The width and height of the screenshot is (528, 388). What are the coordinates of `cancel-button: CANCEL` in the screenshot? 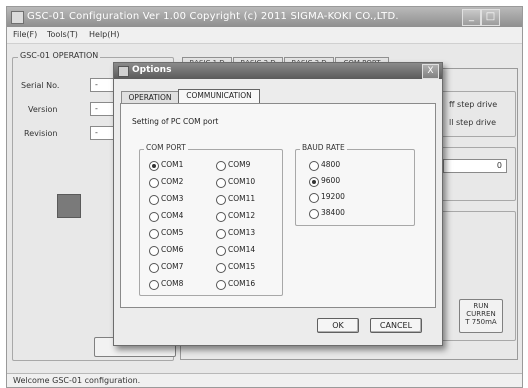 It's located at (396, 325).